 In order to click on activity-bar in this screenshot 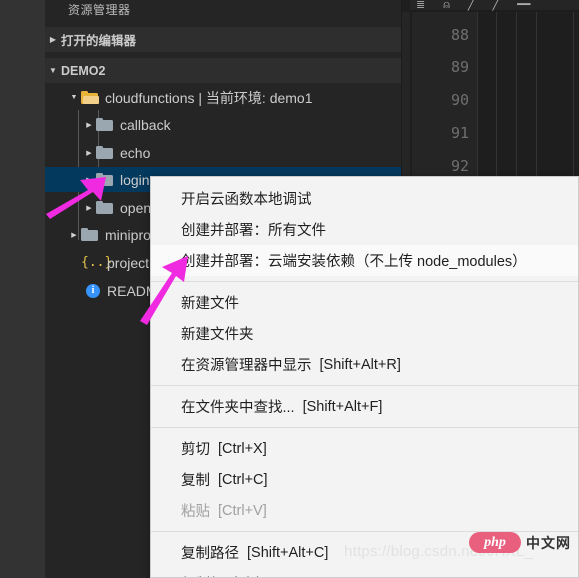, I will do `click(22, 289)`.